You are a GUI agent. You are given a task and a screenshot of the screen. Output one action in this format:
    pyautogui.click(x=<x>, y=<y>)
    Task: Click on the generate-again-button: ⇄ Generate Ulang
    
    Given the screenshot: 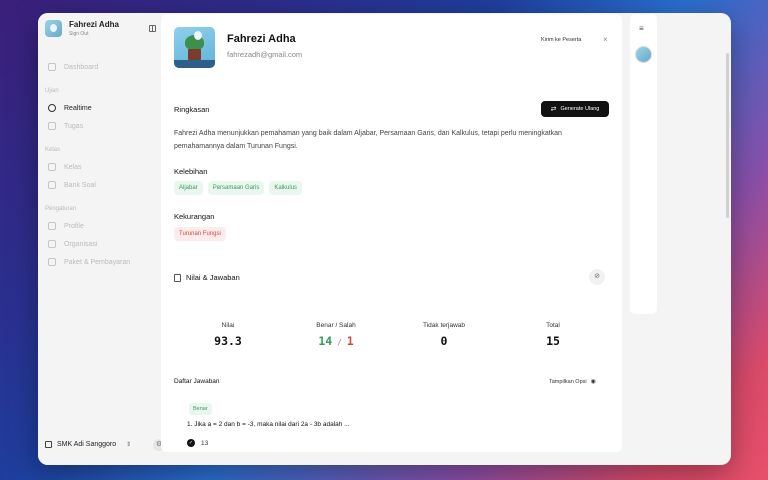 What is the action you would take?
    pyautogui.click(x=575, y=109)
    